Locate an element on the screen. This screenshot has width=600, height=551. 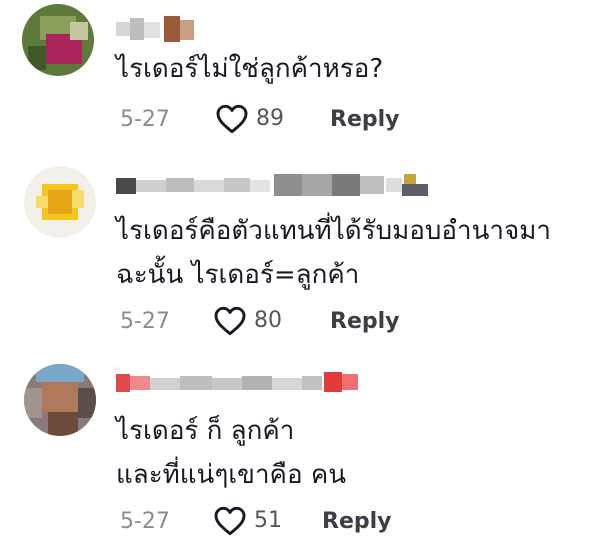
like-button: 80 is located at coordinates (248, 321).